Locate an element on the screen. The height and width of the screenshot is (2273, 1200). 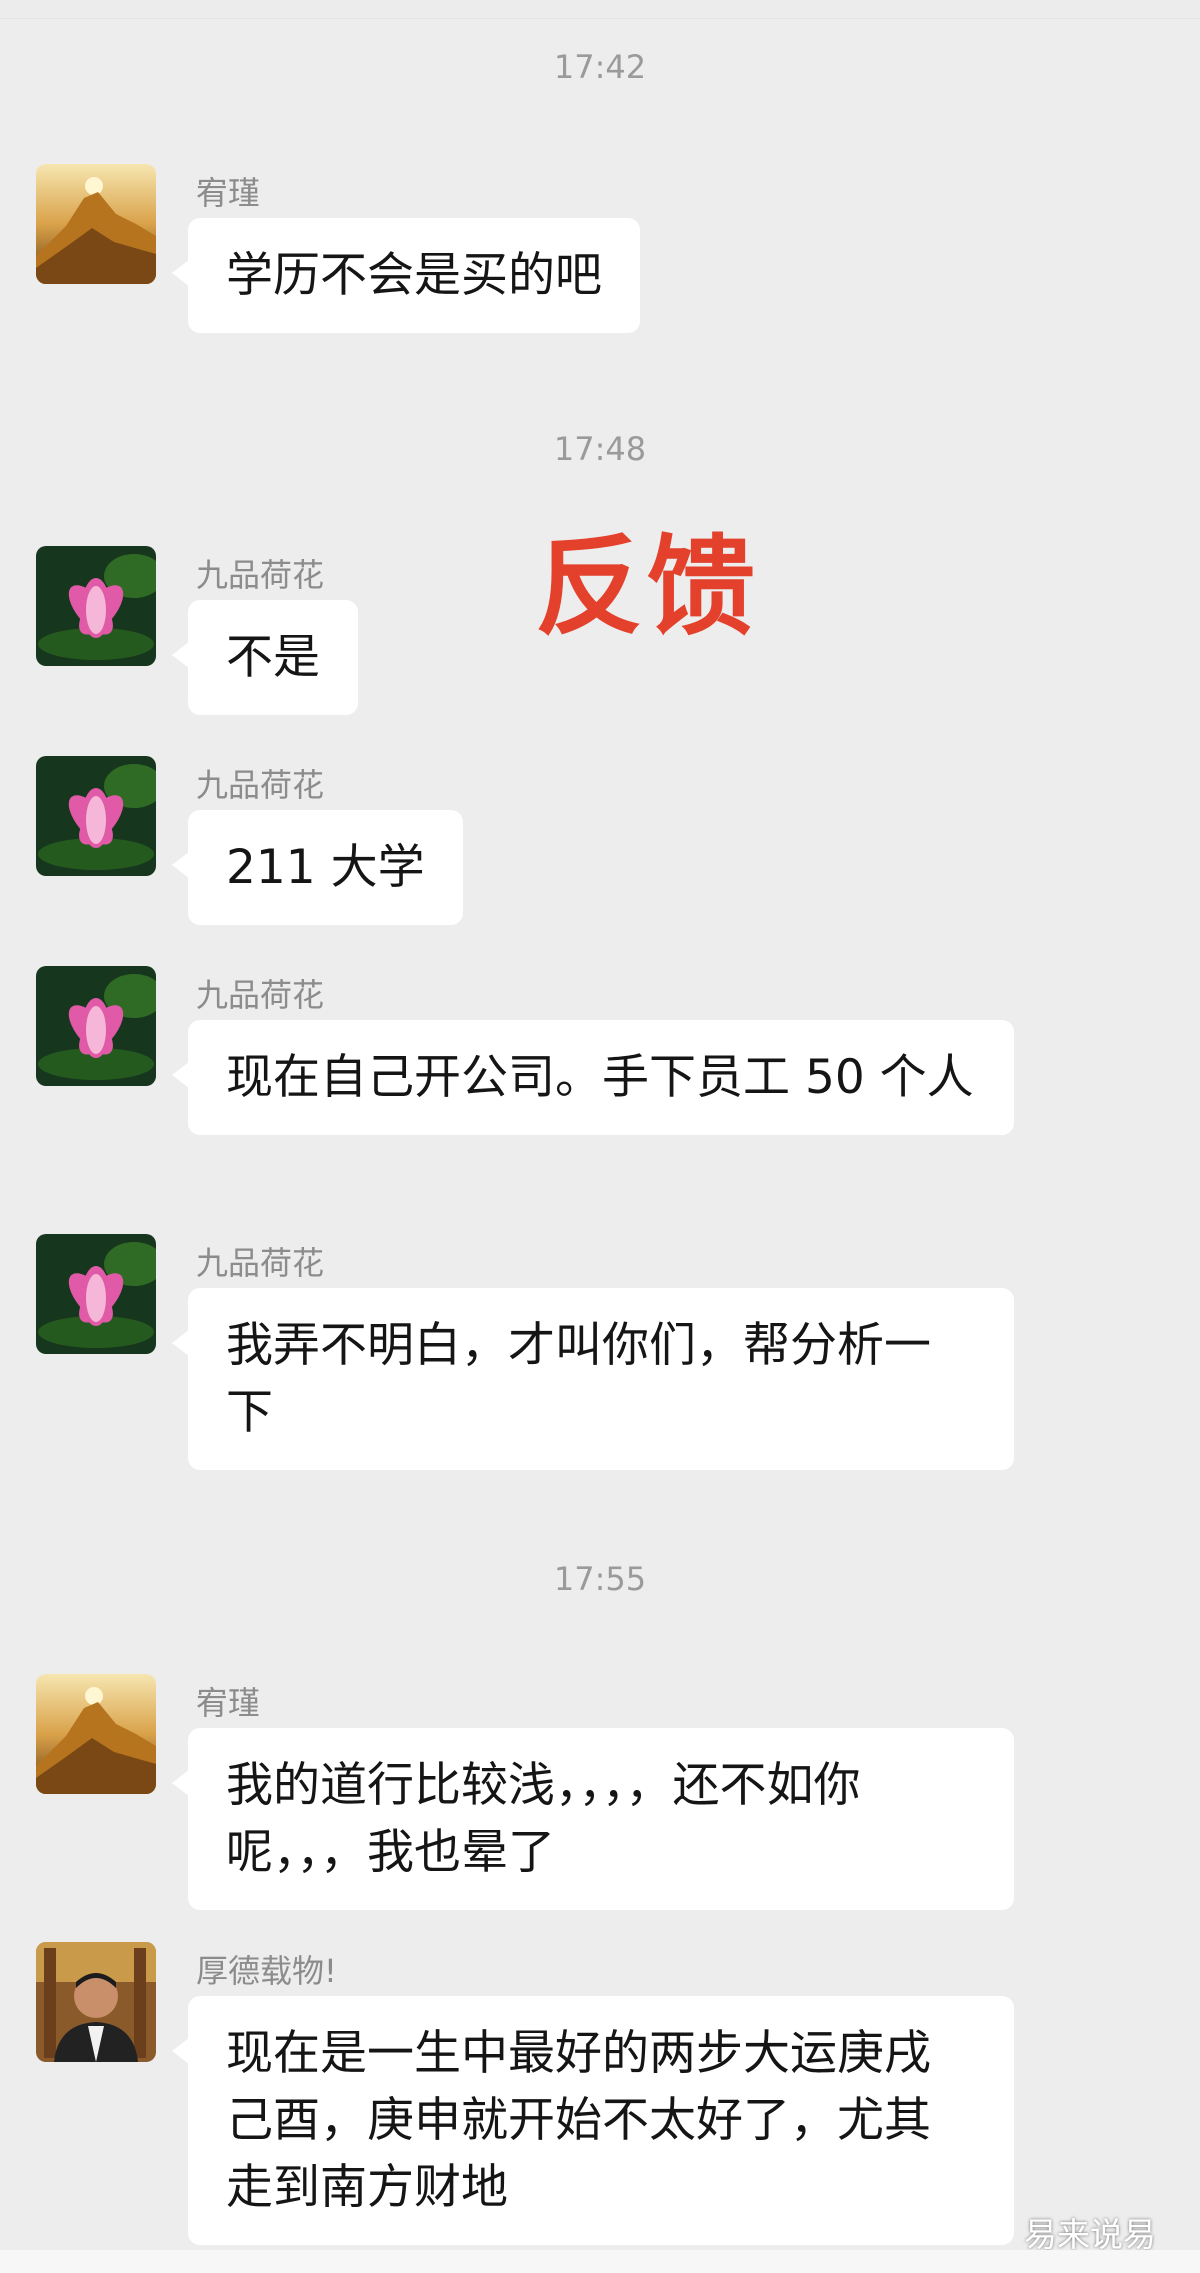
man-photo-avatar is located at coordinates (96, 2002).